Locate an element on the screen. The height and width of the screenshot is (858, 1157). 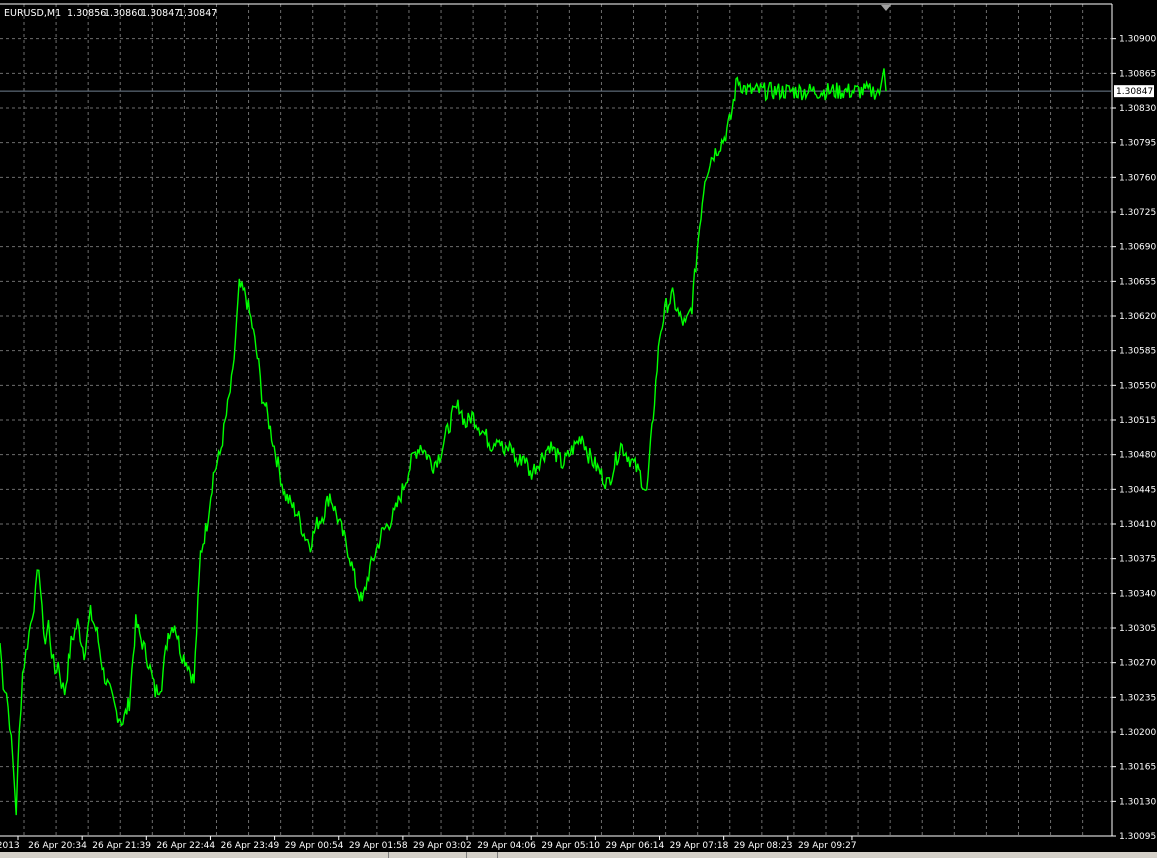
x-tick-label: 26 Apr 21:39 is located at coordinates (121, 846).